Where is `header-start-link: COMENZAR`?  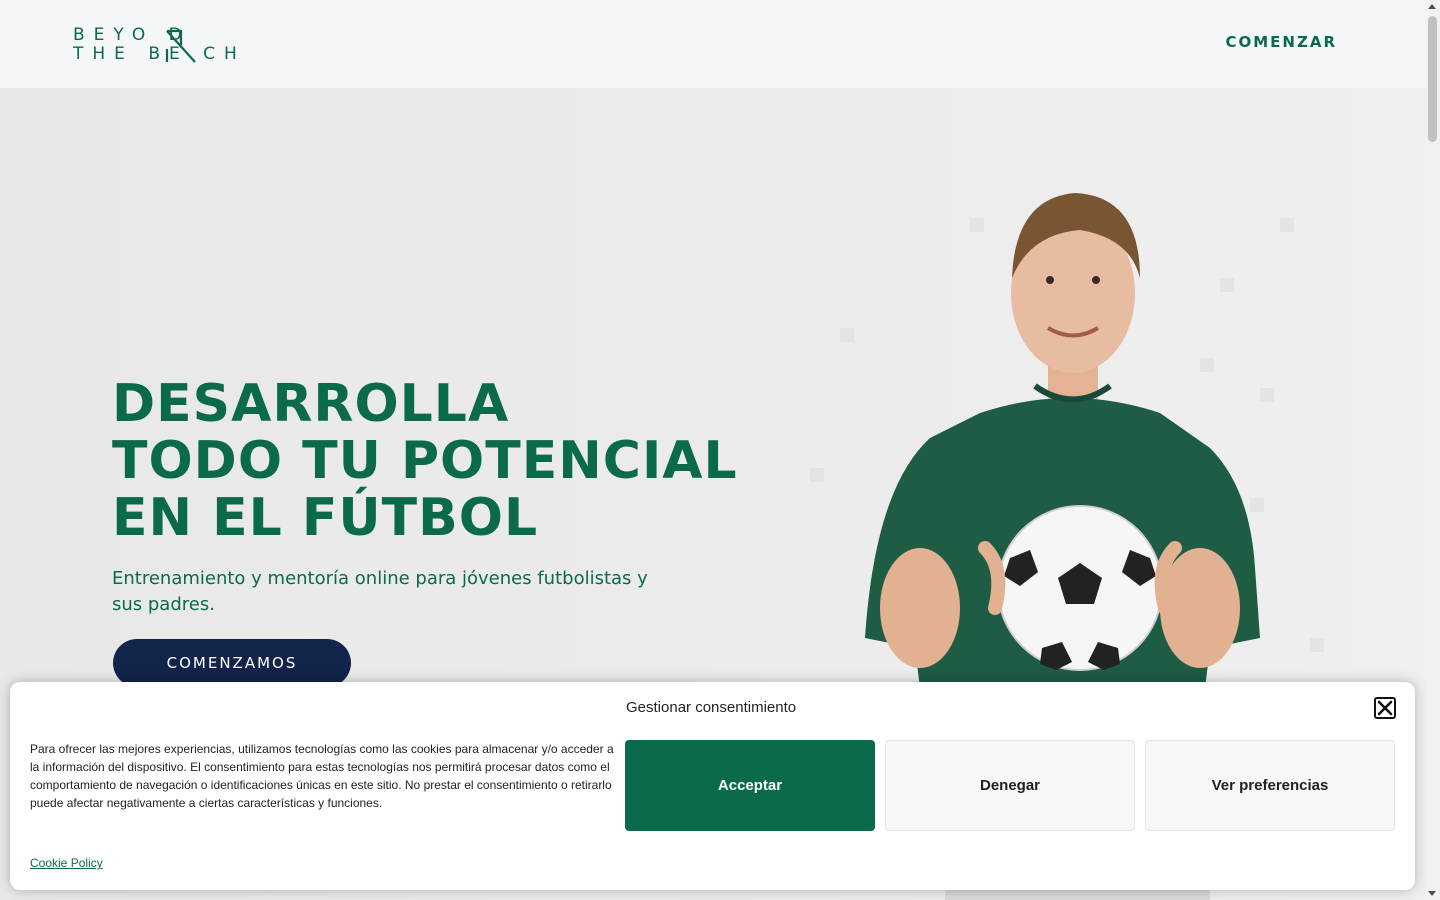
header-start-link: COMENZAR is located at coordinates (1281, 42).